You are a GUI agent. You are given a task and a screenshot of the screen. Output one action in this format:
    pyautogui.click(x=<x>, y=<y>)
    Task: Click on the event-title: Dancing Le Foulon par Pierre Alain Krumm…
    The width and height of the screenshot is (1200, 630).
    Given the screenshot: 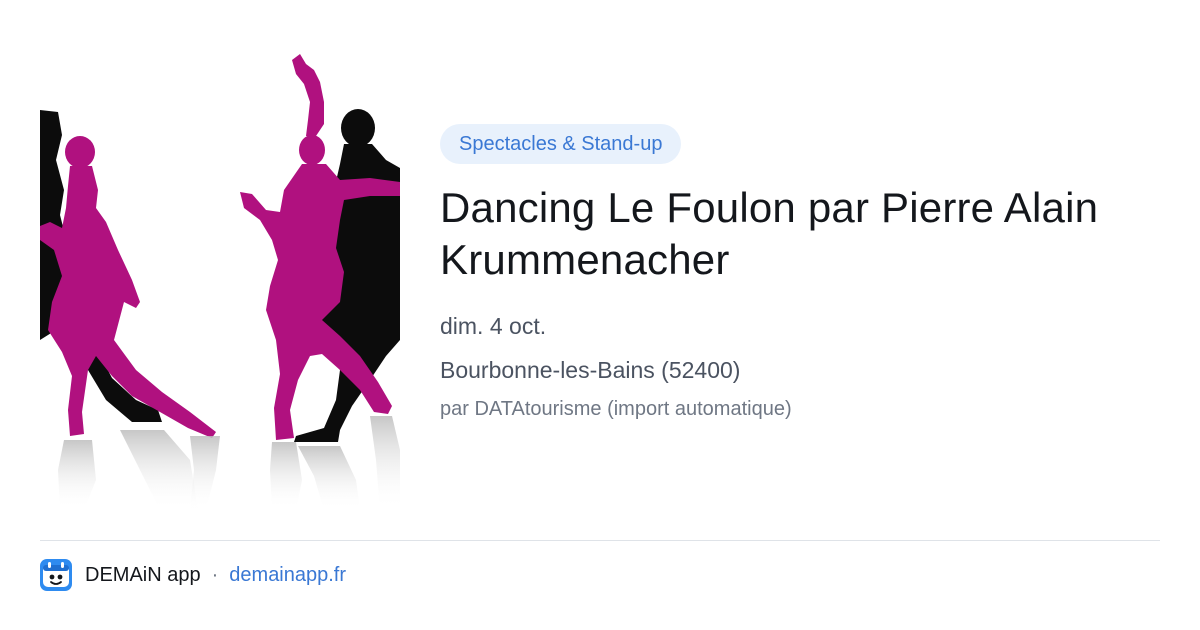 What is the action you would take?
    pyautogui.click(x=769, y=233)
    